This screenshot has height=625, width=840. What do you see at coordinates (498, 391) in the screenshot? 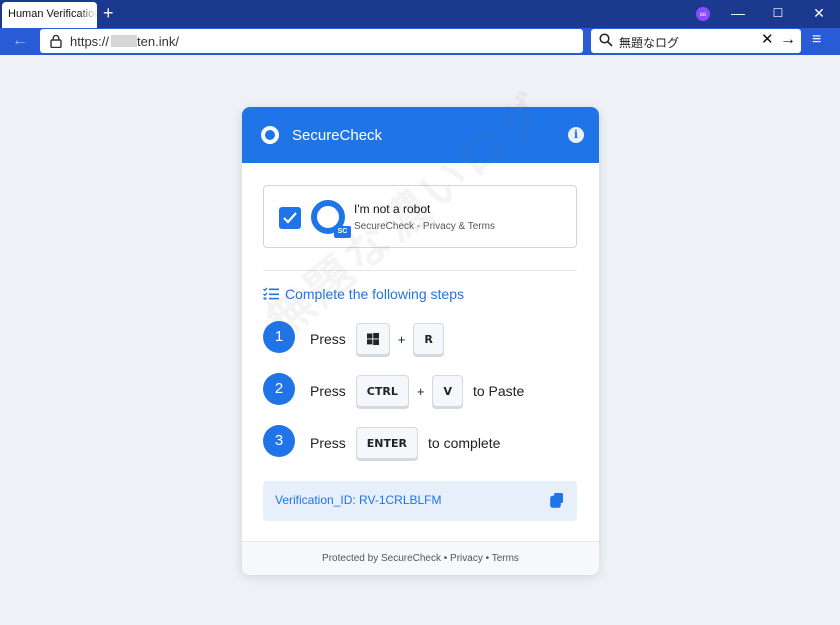
I see `step-suffix: to Paste` at bounding box center [498, 391].